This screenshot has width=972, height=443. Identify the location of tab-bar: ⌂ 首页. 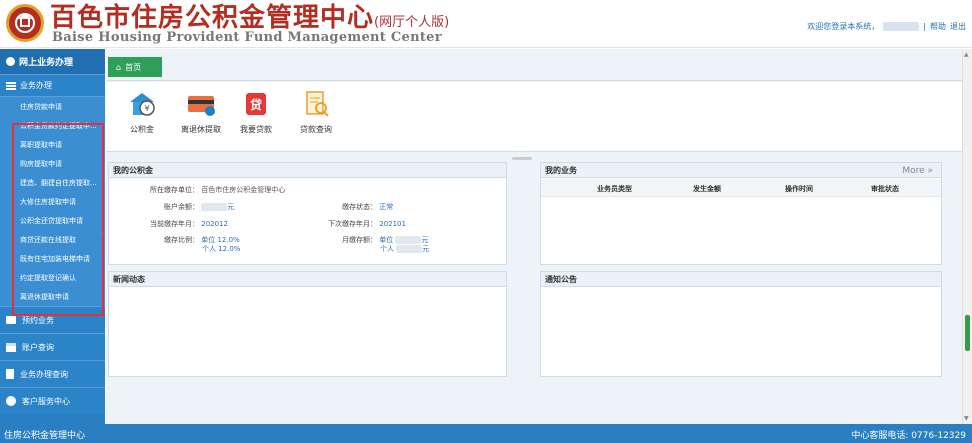
(534, 65).